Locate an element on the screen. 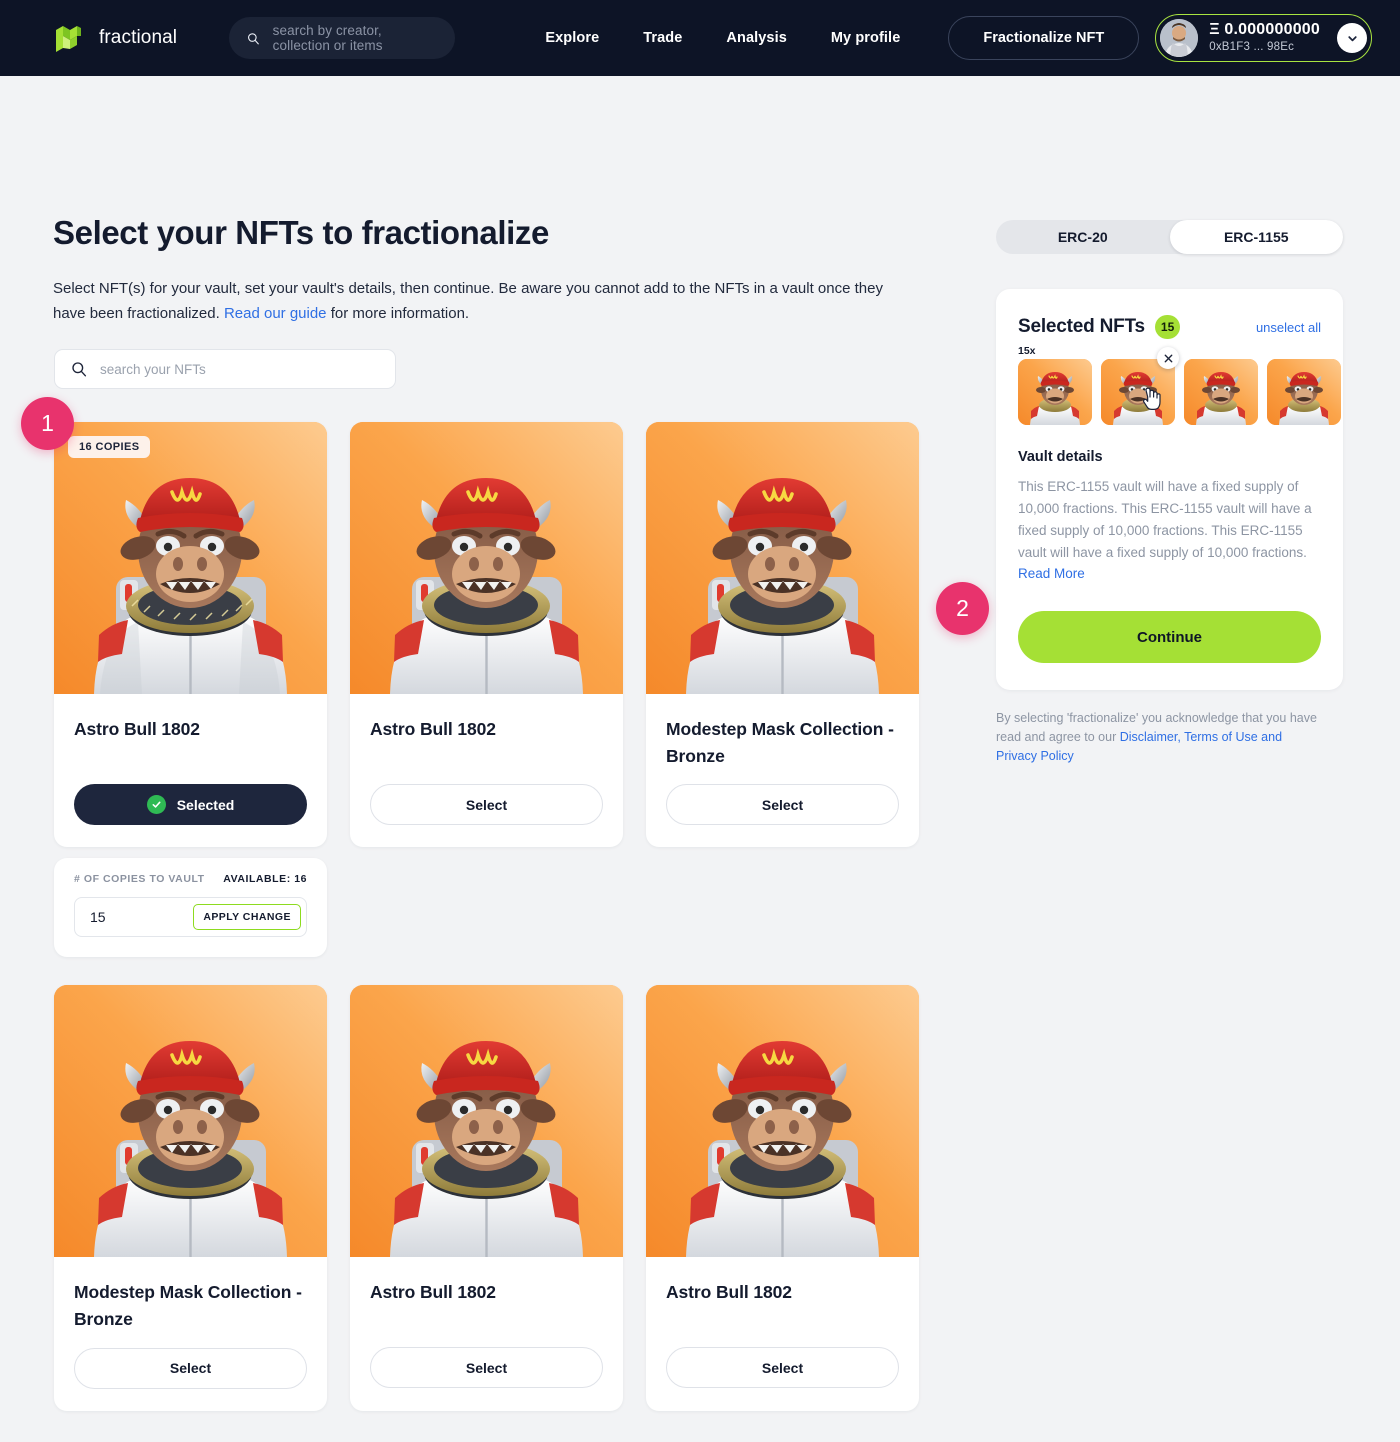 This screenshot has height=1442, width=1400. read-our-guide-link: Read our guide is located at coordinates (275, 313).